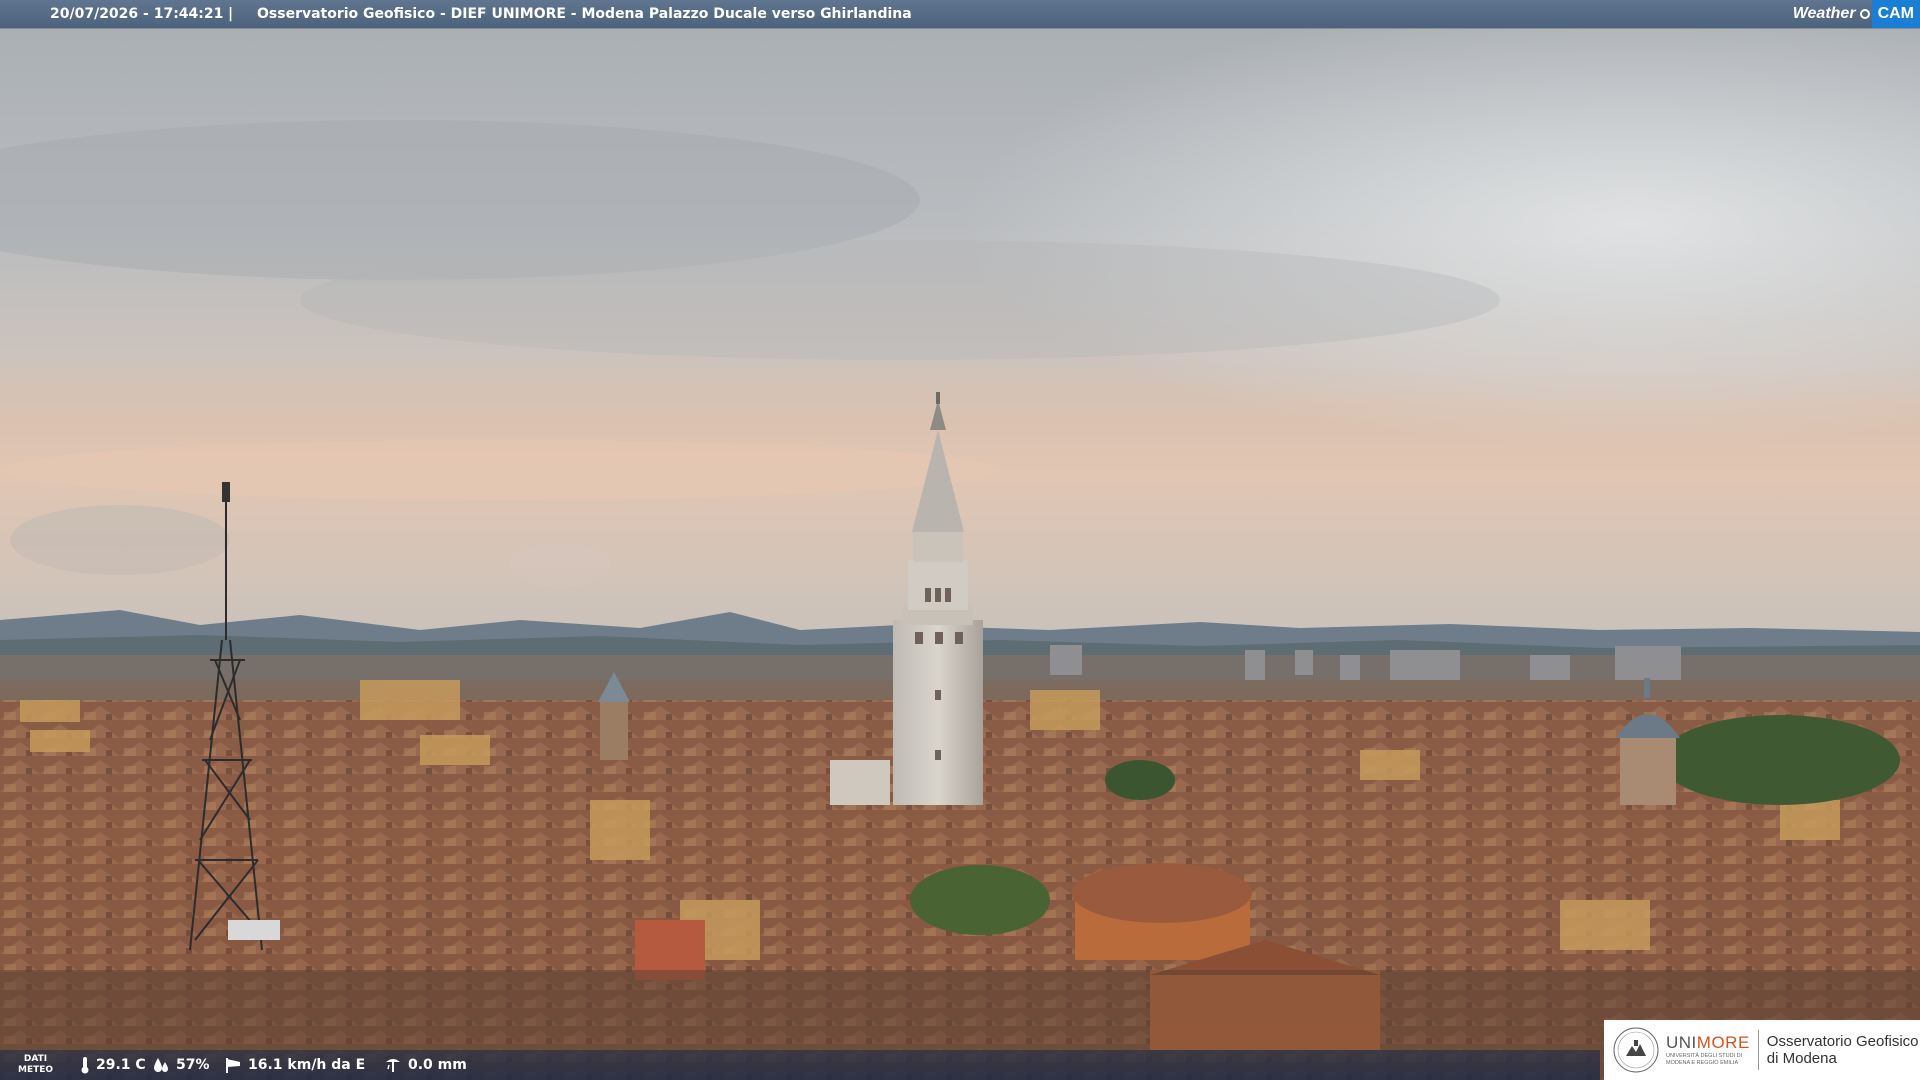 The width and height of the screenshot is (1920, 1080). Describe the element at coordinates (85, 1065) in the screenshot. I see `thermometer-icon` at that location.